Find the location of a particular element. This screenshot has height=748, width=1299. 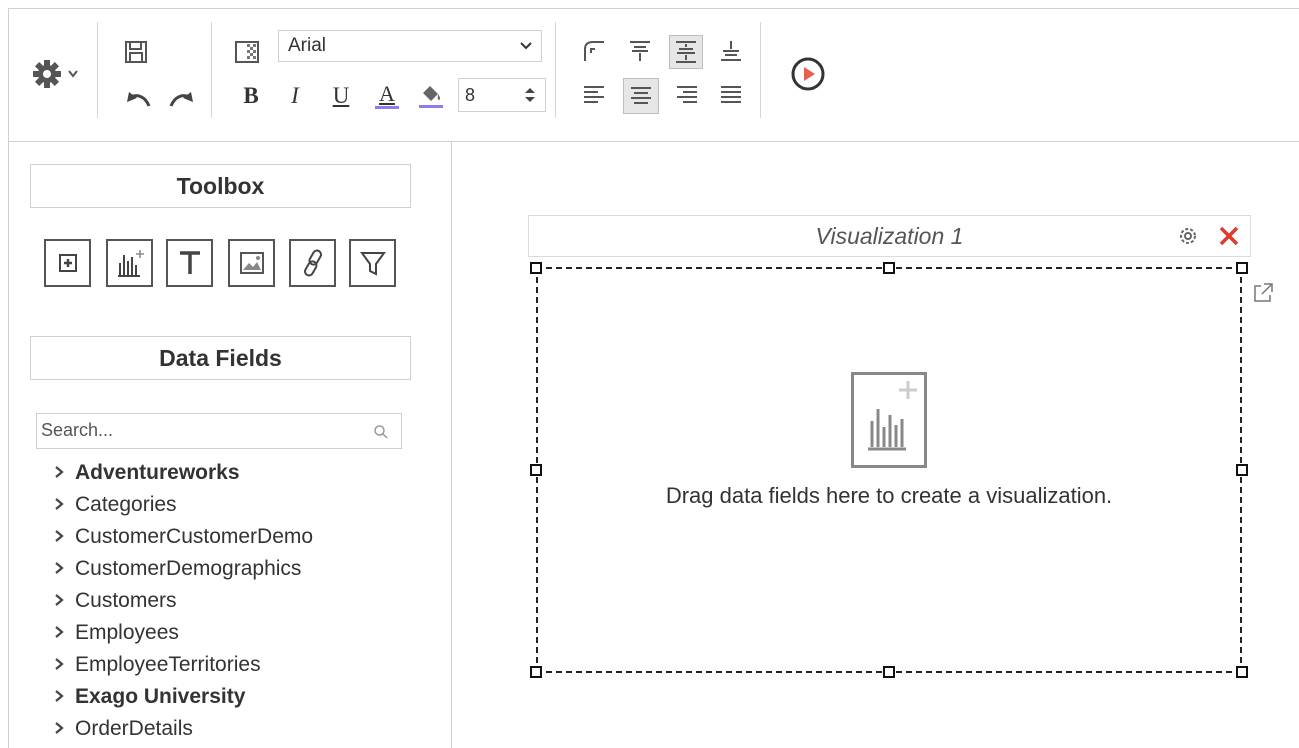

tree-item: OrderDetails is located at coordinates (123, 729).